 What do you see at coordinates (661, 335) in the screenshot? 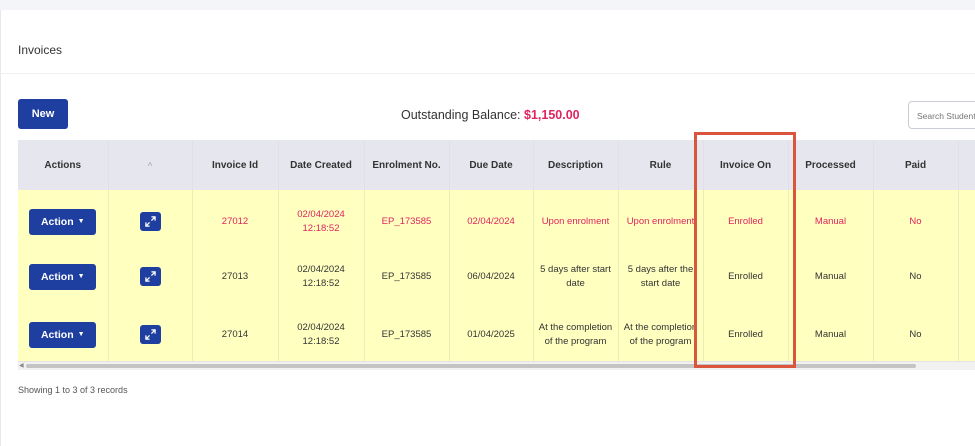
I see `rule-cell: At the completion of the program` at bounding box center [661, 335].